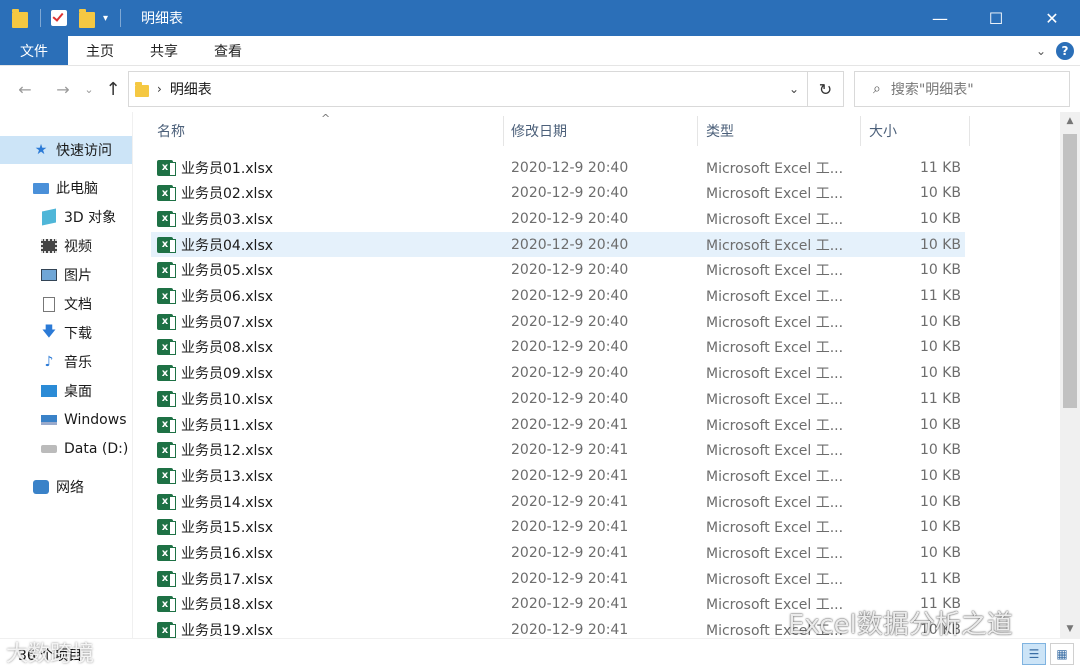 The image size is (1080, 670). I want to click on properties-icon, so click(59, 18).